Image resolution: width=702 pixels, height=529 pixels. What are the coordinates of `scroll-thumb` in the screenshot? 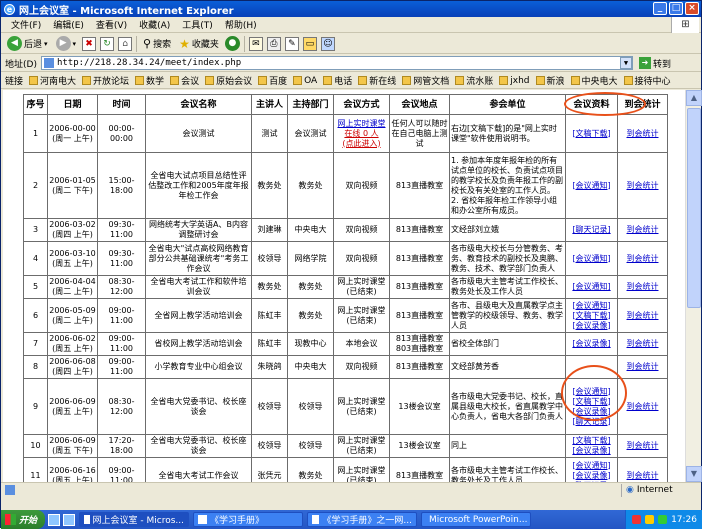 It's located at (694, 208).